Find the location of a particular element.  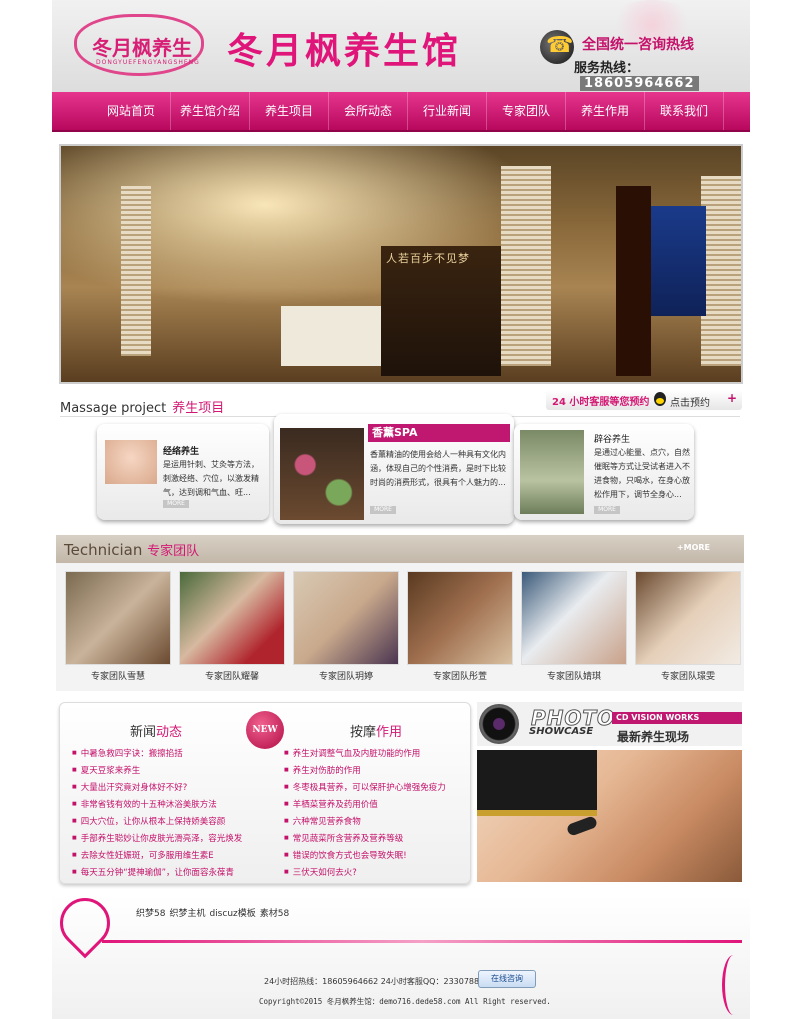

footer-contact-info: 24小时招热线：18605964662 24小时客服QQ：23307888 is located at coordinates (374, 981).